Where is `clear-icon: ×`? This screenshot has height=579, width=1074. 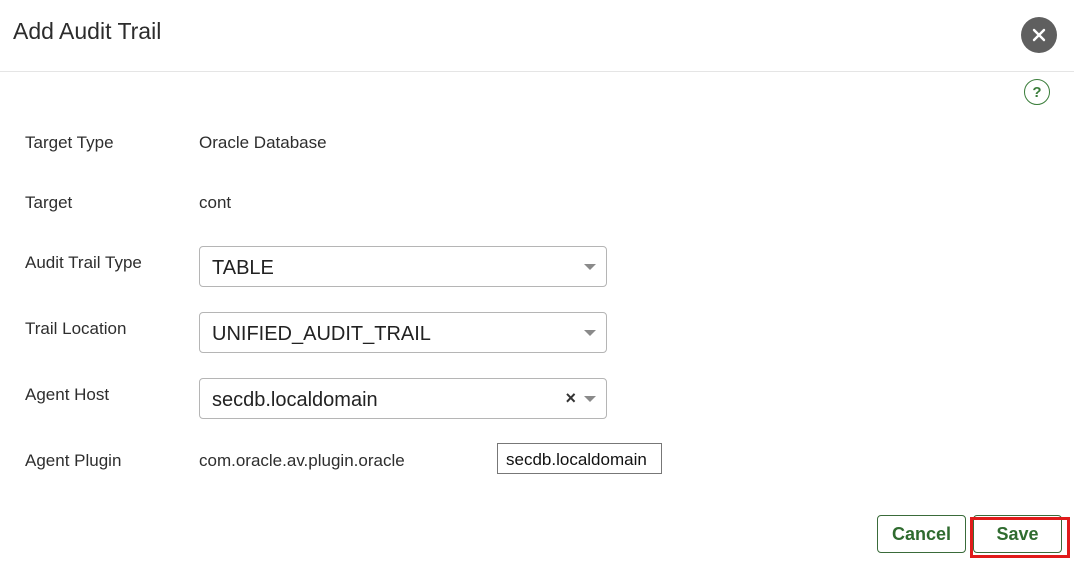
clear-icon: × is located at coordinates (570, 398).